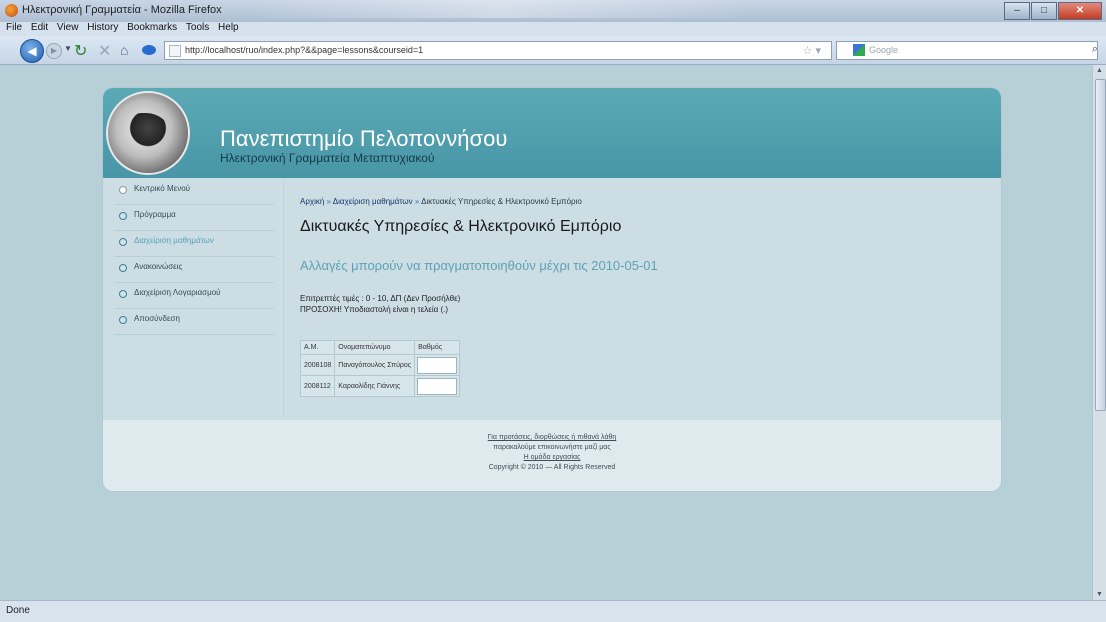 This screenshot has height=622, width=1106. I want to click on table-header-row: Α.Μ. Ονοματεπώνυμο Βαθμός, so click(380, 347).